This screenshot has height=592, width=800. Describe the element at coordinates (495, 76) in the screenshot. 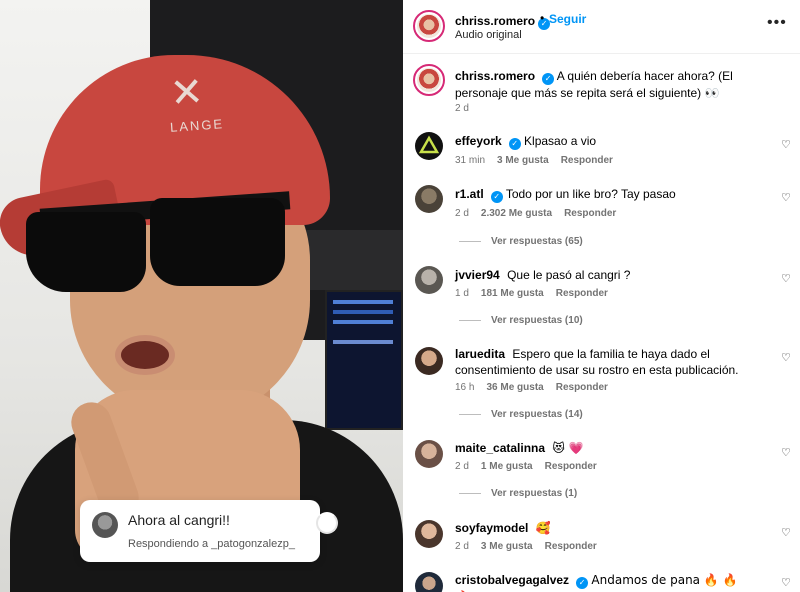

I see `caption-username: chriss.romero` at that location.